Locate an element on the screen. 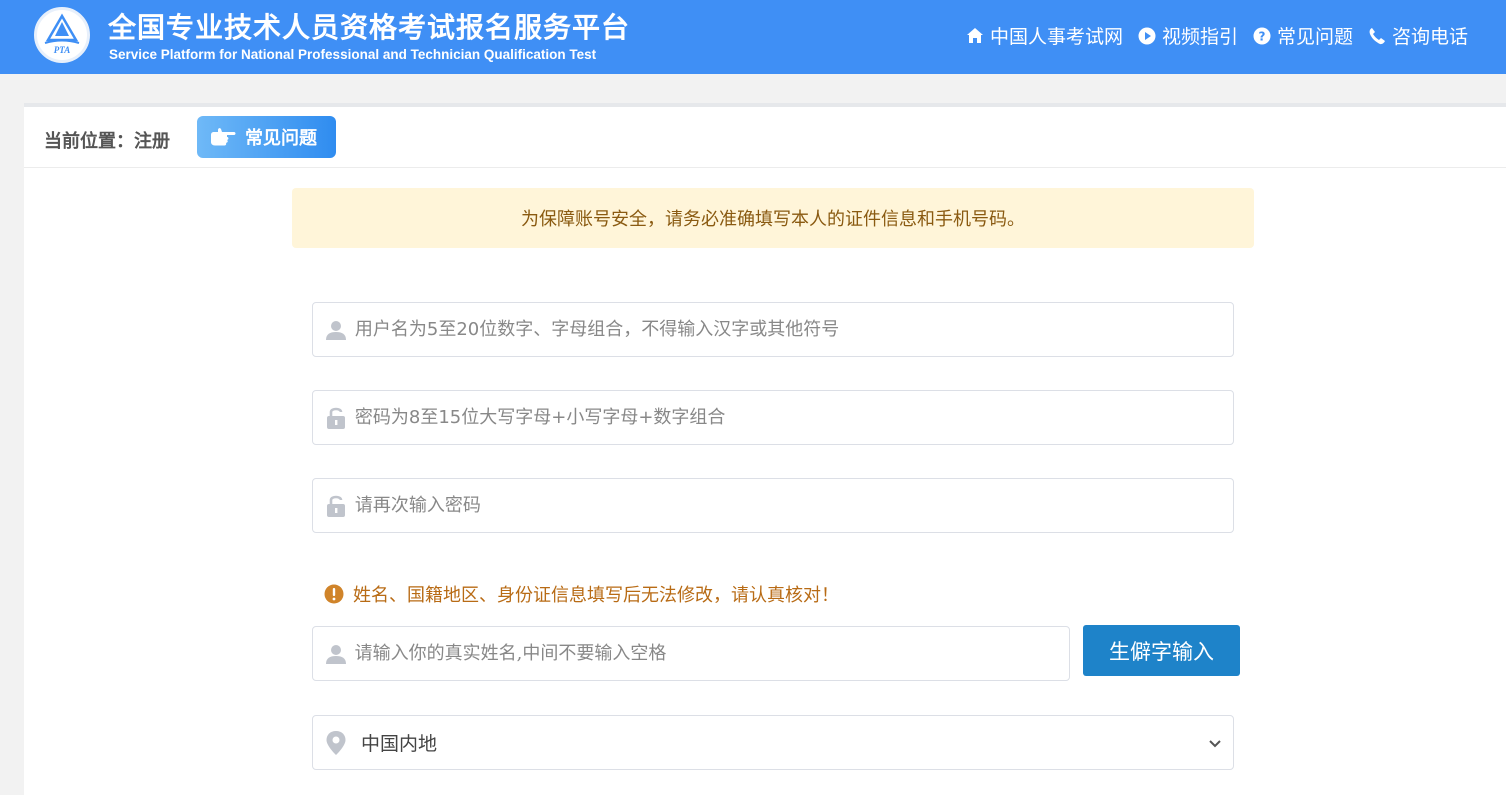 Image resolution: width=1506 pixels, height=795 pixels. breadcrumb-bar: 当前位置：注册 常见问题 is located at coordinates (765, 137).